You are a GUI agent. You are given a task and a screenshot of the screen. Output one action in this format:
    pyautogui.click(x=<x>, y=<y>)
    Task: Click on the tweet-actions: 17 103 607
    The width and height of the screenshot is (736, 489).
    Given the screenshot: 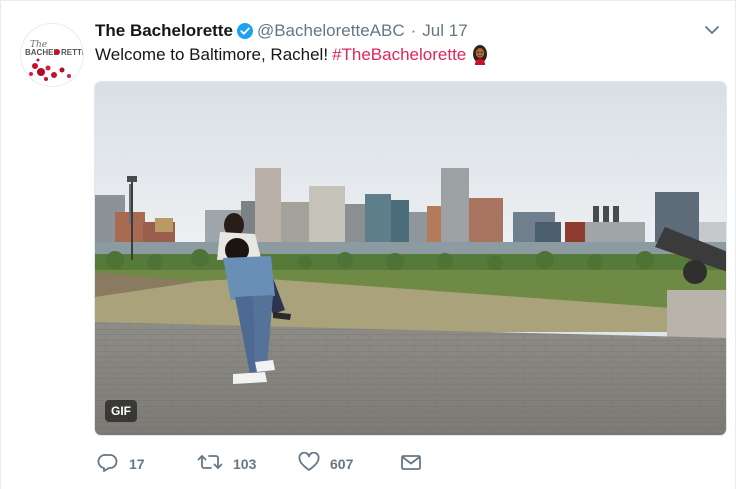 What is the action you would take?
    pyautogui.click(x=259, y=463)
    